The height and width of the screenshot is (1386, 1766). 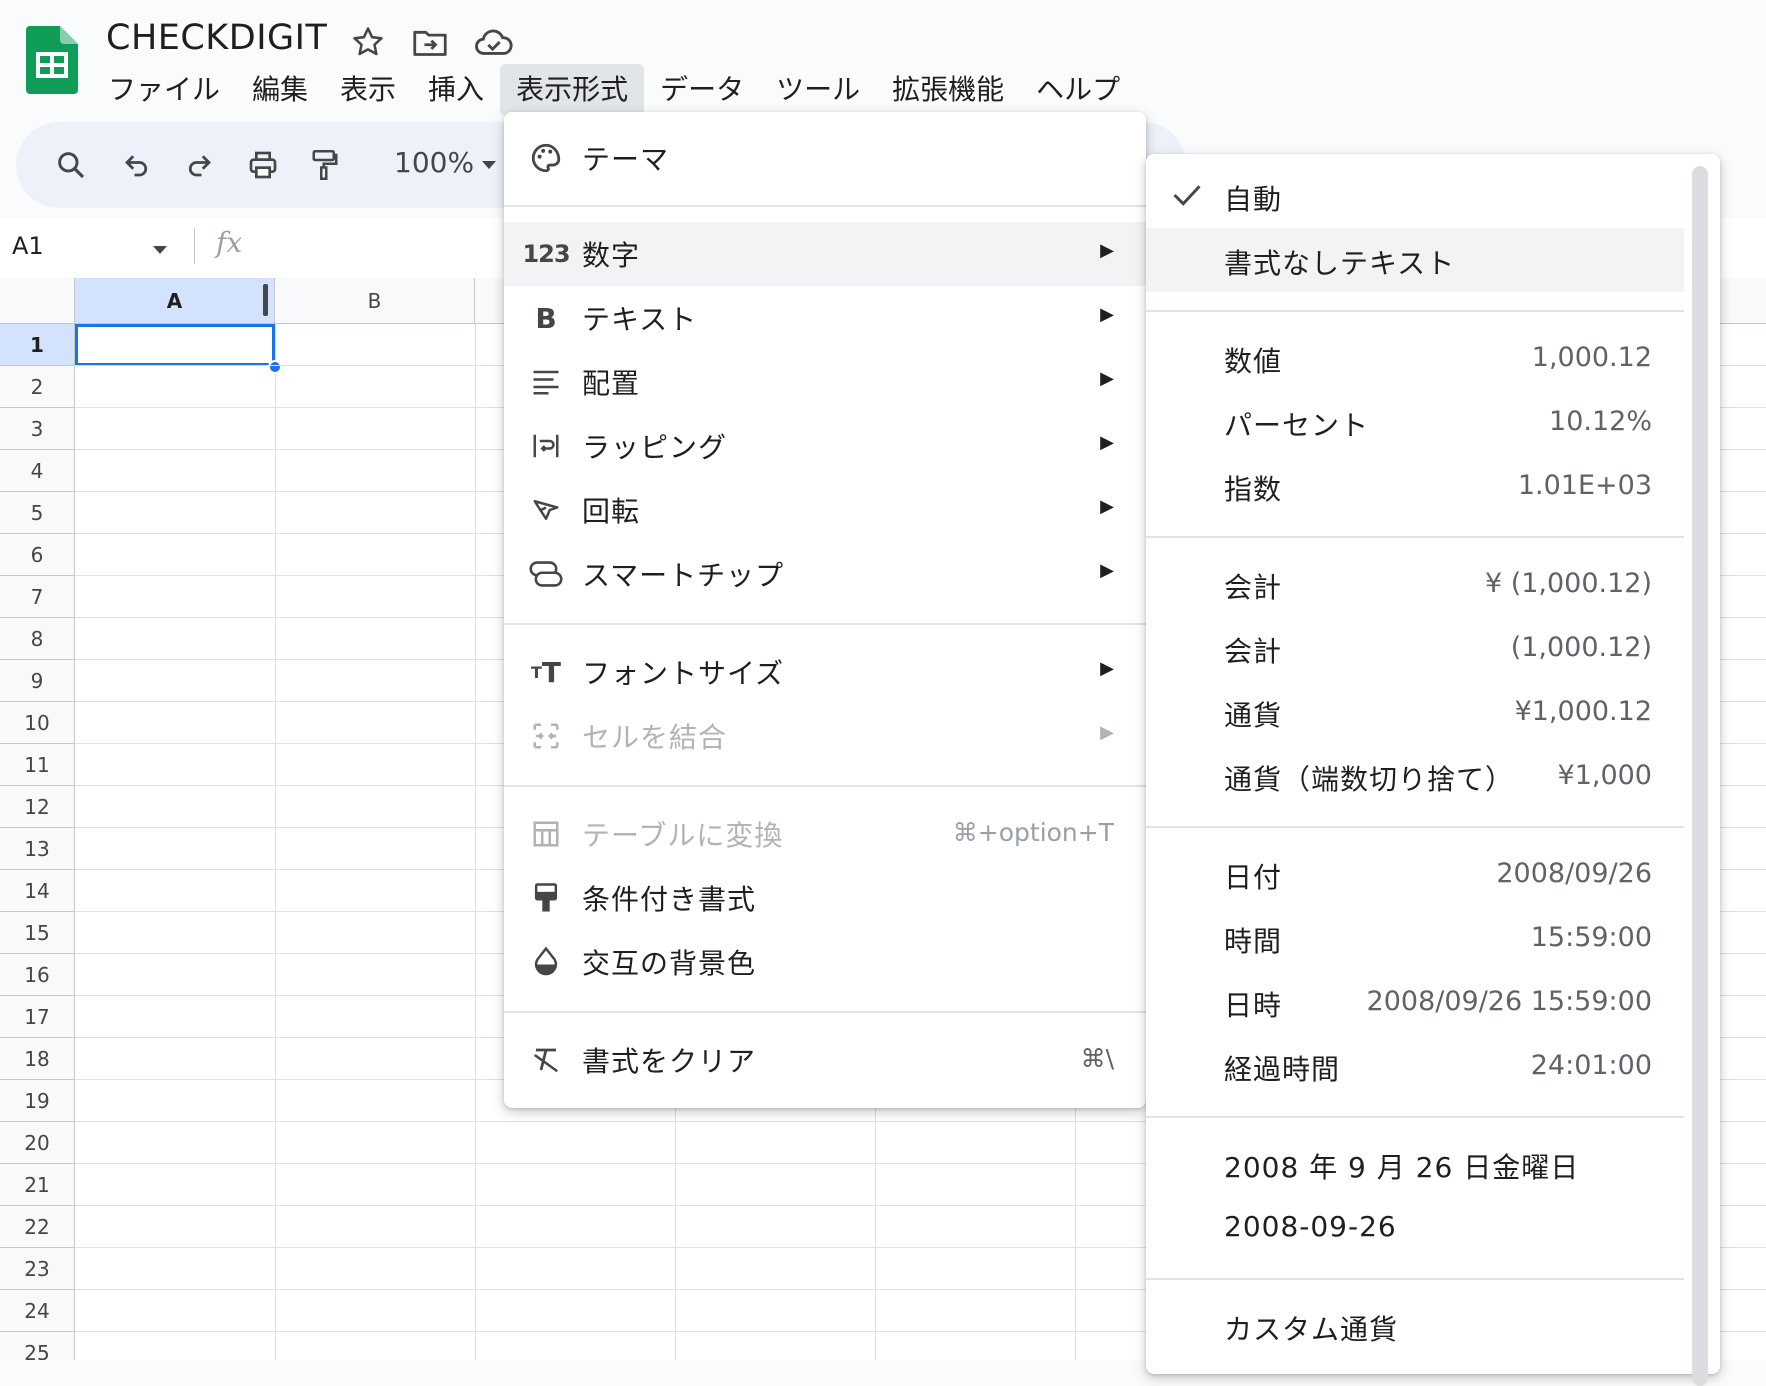 I want to click on row-header: 24, so click(x=37, y=1311).